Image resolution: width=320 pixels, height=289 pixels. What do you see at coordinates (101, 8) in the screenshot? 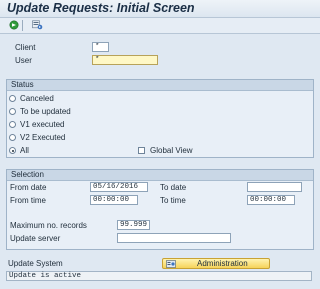
I see `window-title: Update Requests: Initial Screen` at bounding box center [101, 8].